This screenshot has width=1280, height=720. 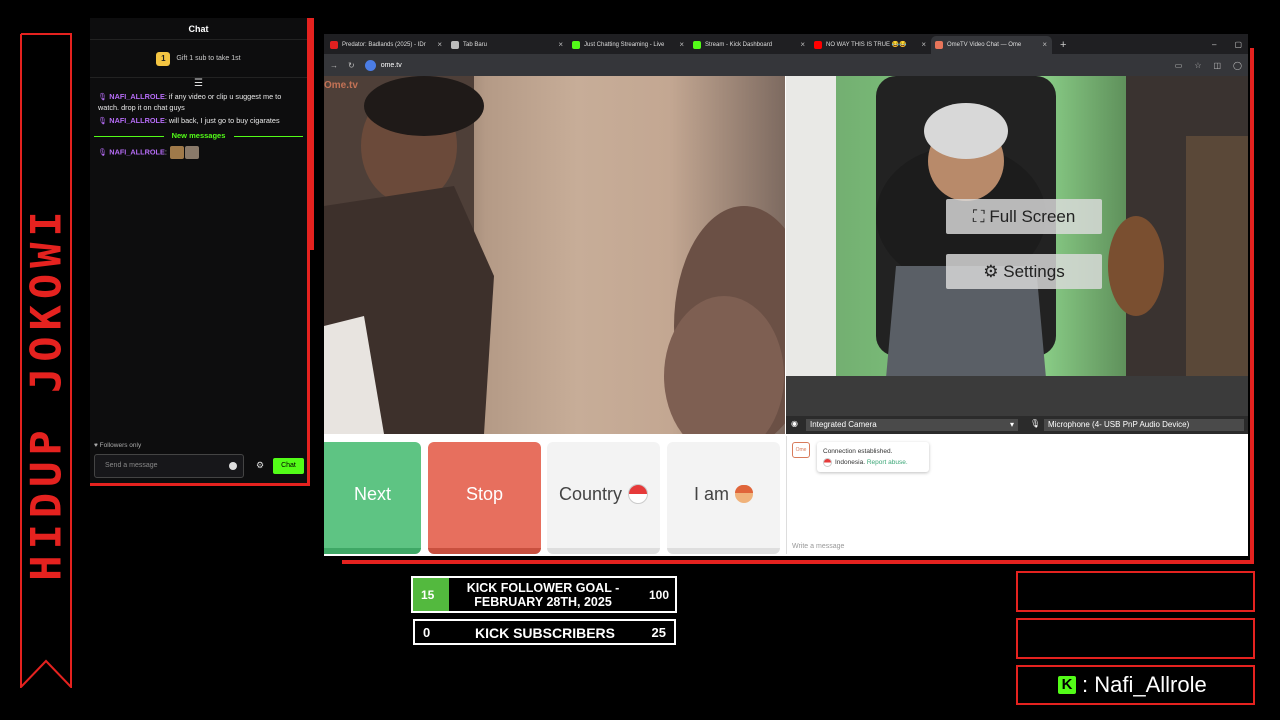 I want to click on browser-tab: Just Chatting Streaming - Live ×, so click(x=628, y=45).